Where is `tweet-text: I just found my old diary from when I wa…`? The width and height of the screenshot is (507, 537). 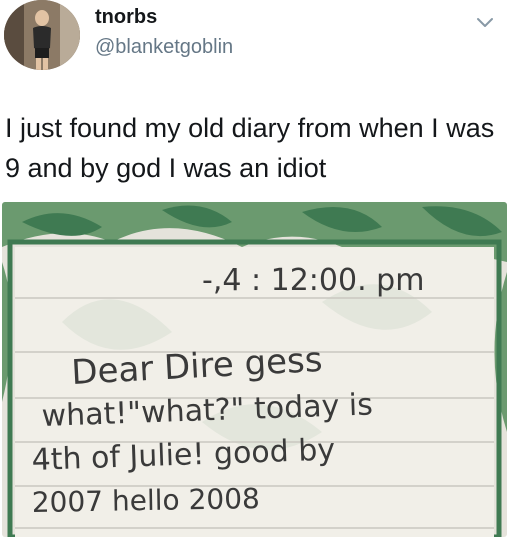 tweet-text: I just found my old diary from when I wa… is located at coordinates (250, 148).